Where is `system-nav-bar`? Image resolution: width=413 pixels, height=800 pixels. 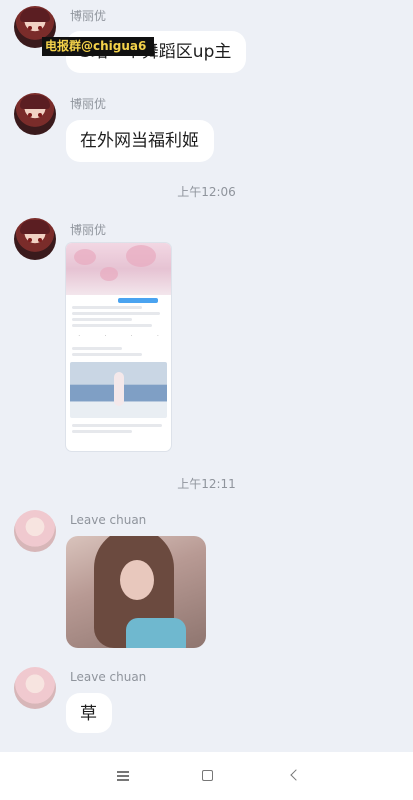
system-nav-bar is located at coordinates (206, 776).